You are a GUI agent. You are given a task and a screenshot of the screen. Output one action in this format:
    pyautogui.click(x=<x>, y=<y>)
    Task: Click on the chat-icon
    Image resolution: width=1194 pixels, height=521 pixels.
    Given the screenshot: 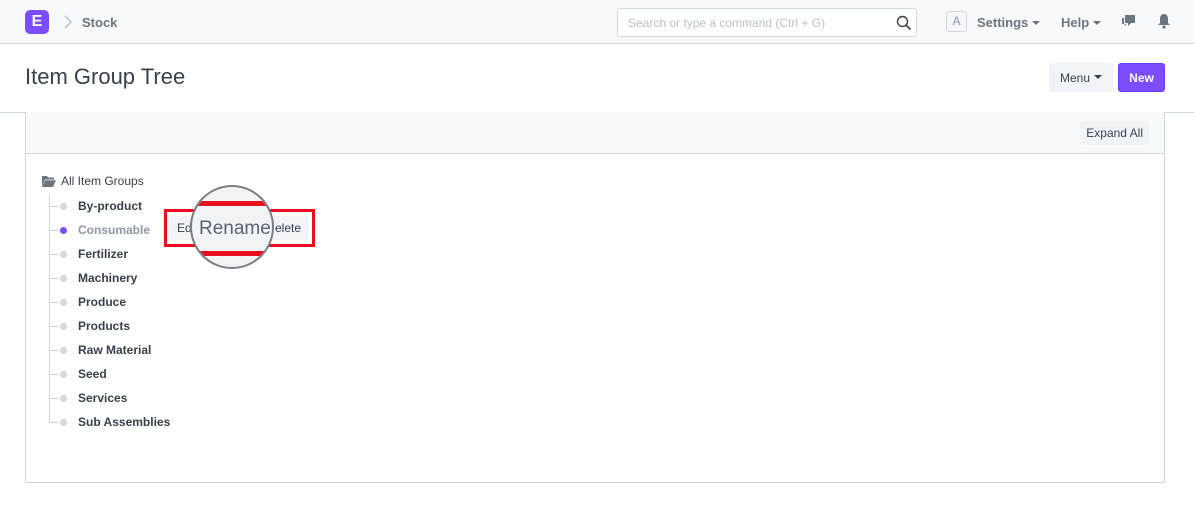 What is the action you would take?
    pyautogui.click(x=1129, y=21)
    